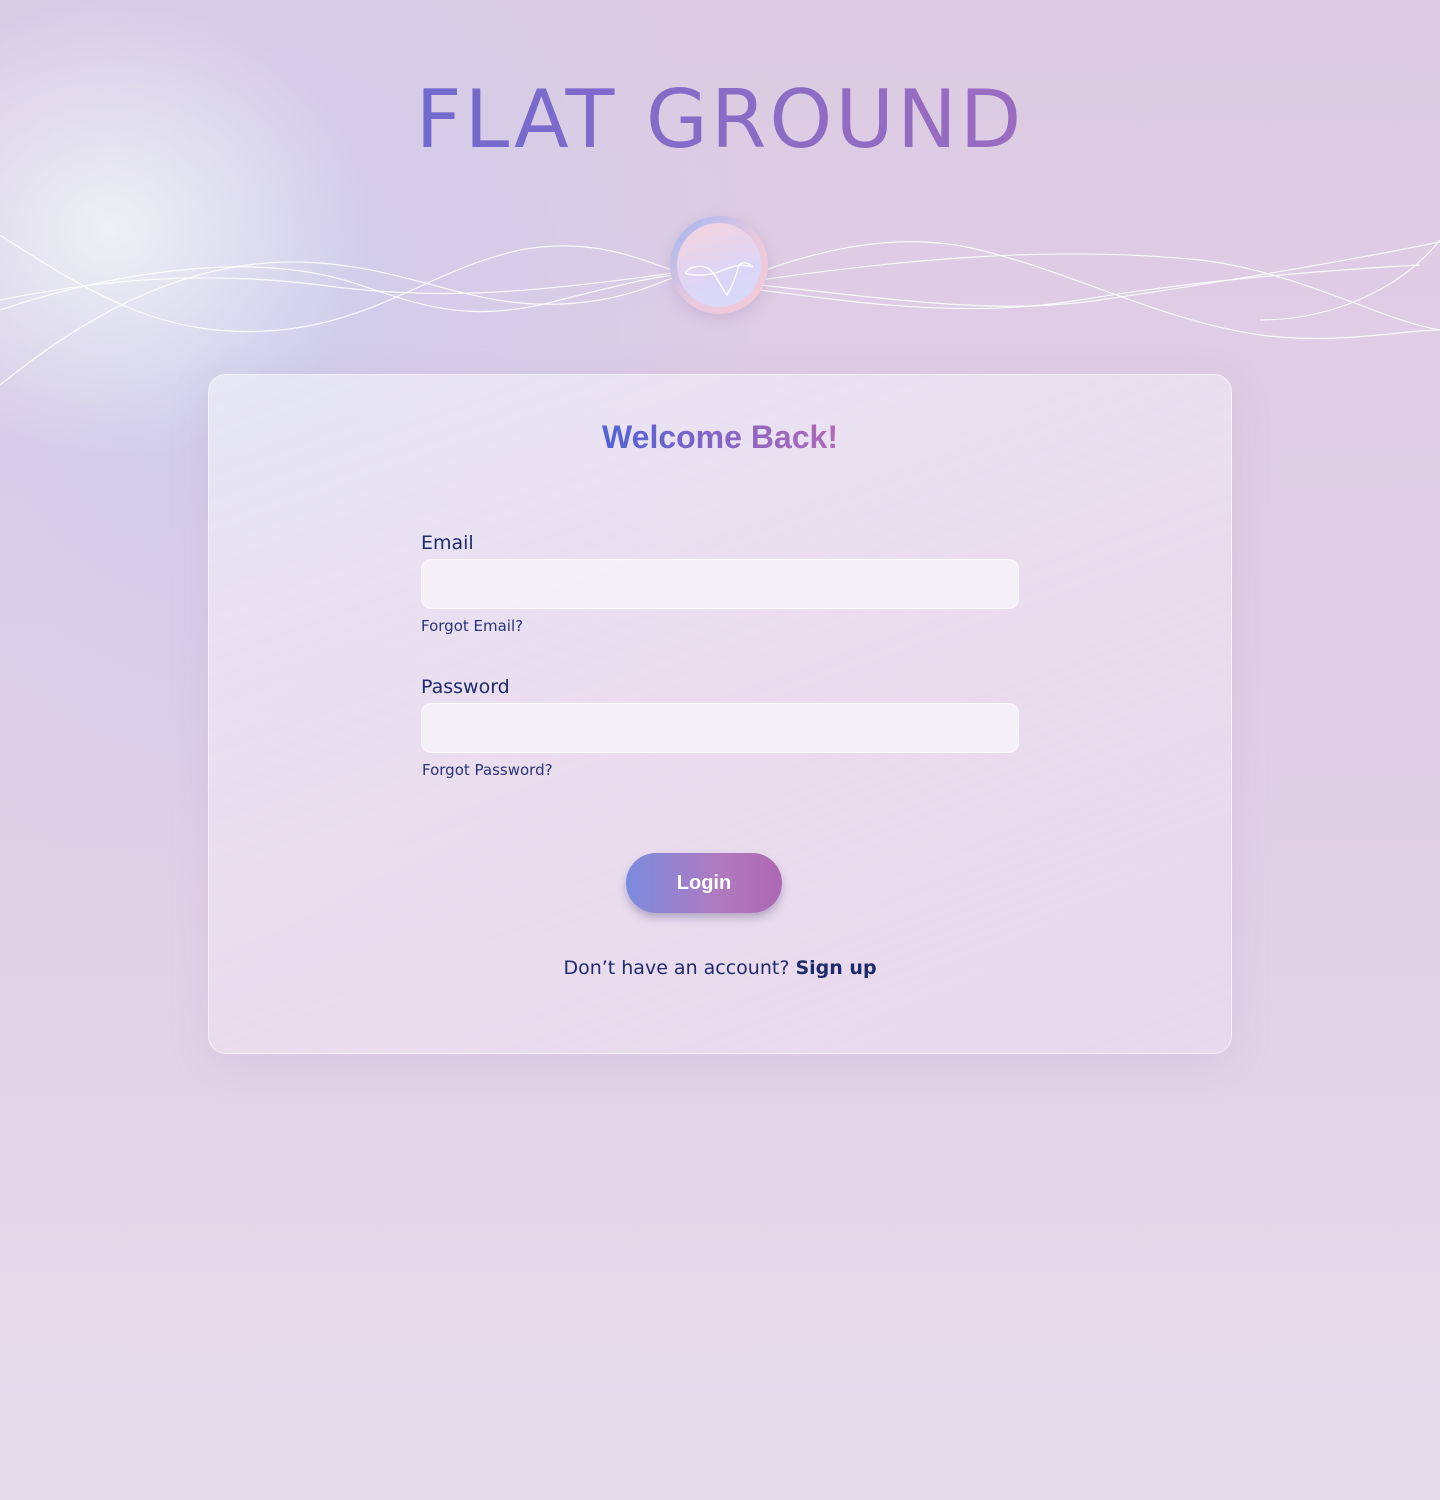 The height and width of the screenshot is (1500, 1440). Describe the element at coordinates (835, 968) in the screenshot. I see `signup-link: Sign up` at that location.